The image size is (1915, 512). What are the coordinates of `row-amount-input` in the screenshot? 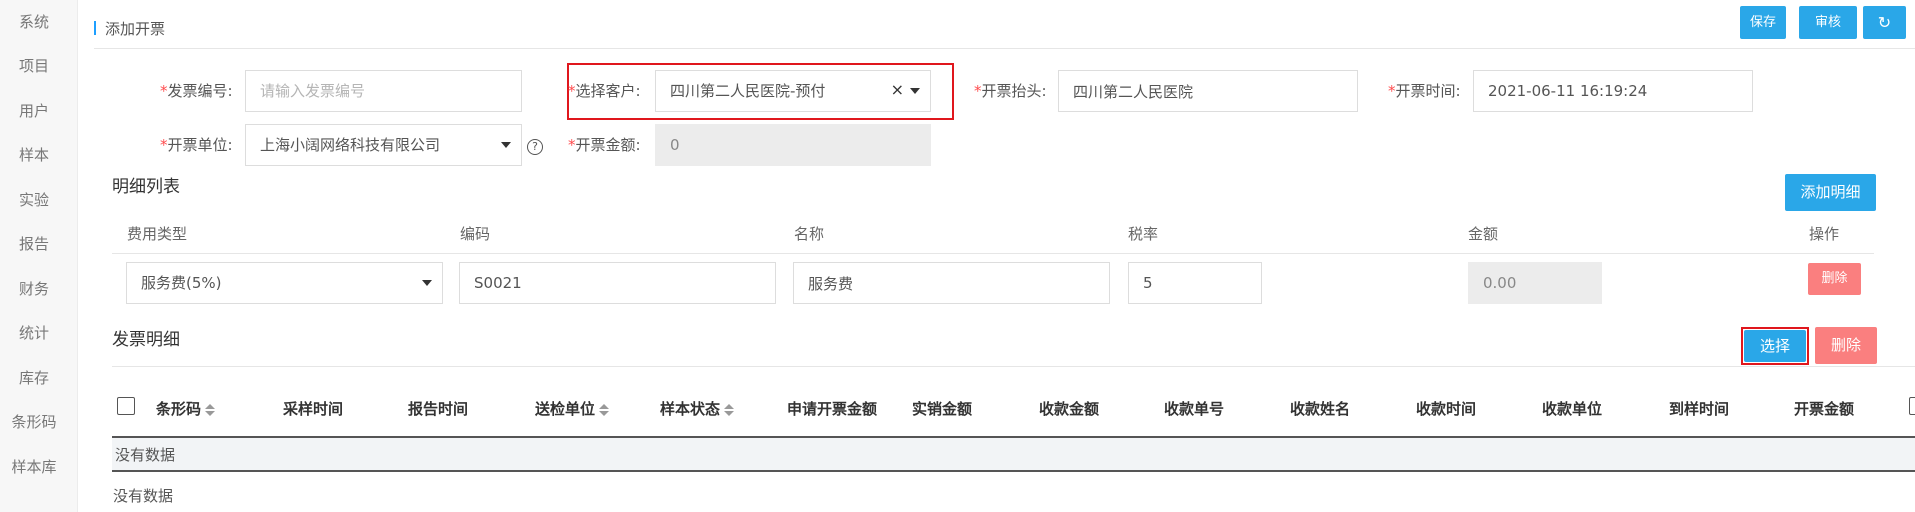 It's located at (1535, 283).